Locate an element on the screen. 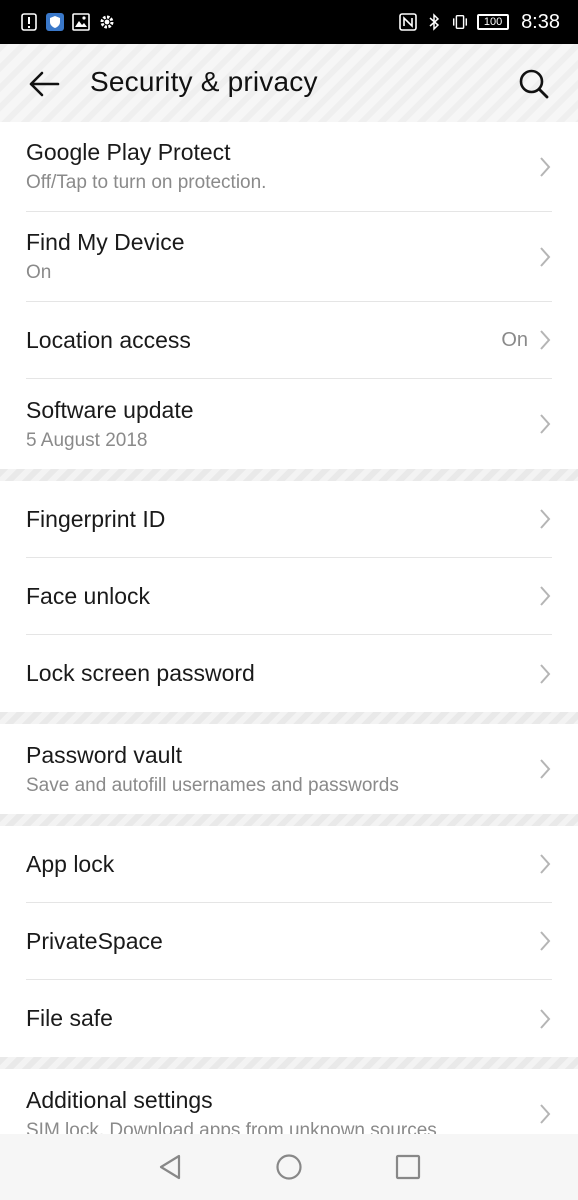 Image resolution: width=578 pixels, height=1200 pixels. list-item-fingerprint-id: Fingerprint ID is located at coordinates (289, 519).